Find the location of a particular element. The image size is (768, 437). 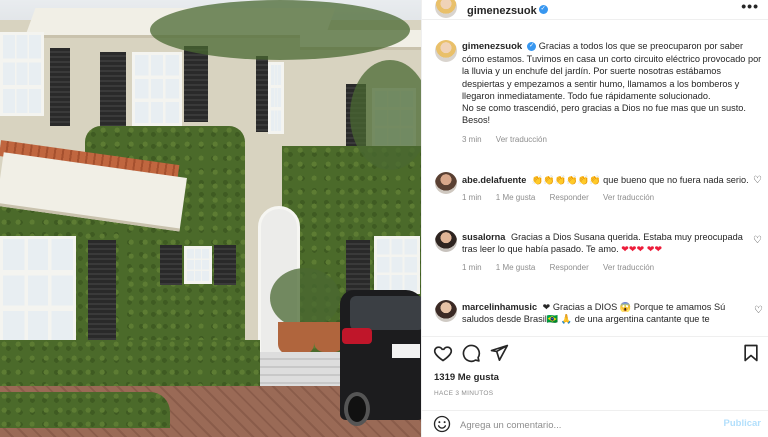

like-count: 1319 Me gusta is located at coordinates (466, 377).